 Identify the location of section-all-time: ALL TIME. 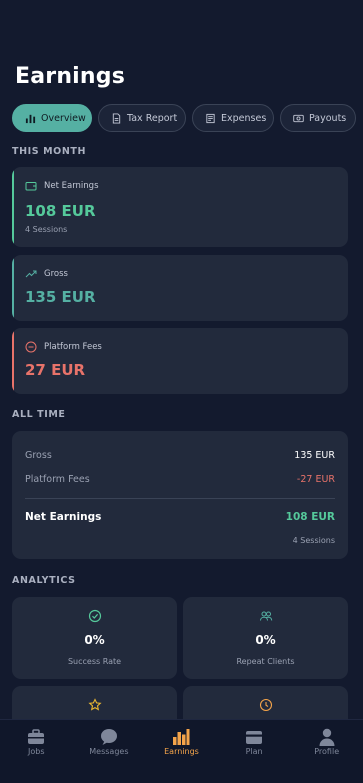
(39, 414).